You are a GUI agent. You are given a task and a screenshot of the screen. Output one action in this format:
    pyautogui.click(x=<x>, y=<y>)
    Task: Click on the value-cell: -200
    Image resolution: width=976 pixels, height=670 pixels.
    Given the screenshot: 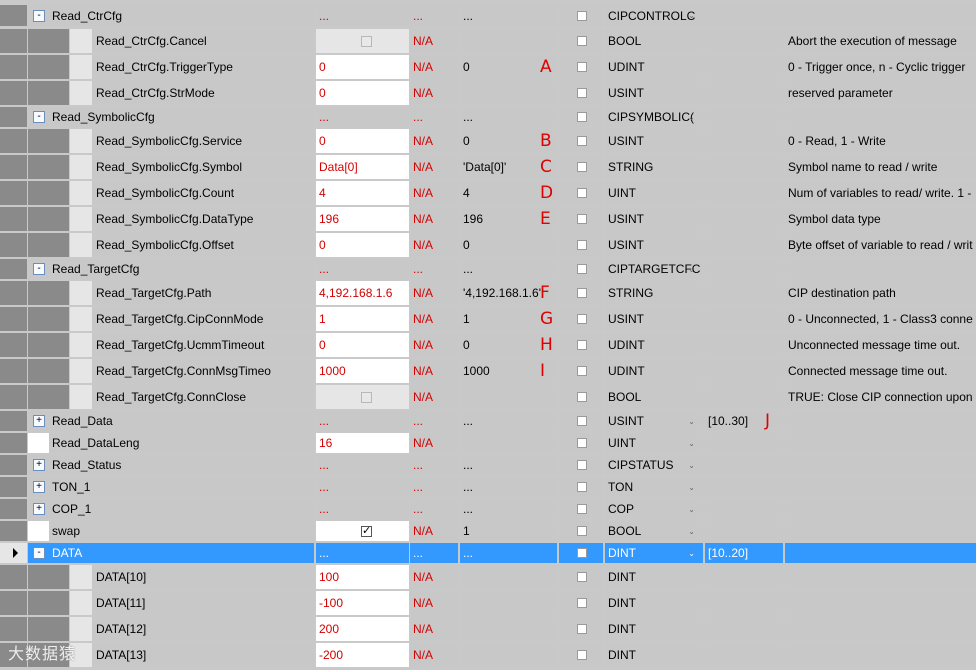 What is the action you would take?
    pyautogui.click(x=362, y=655)
    